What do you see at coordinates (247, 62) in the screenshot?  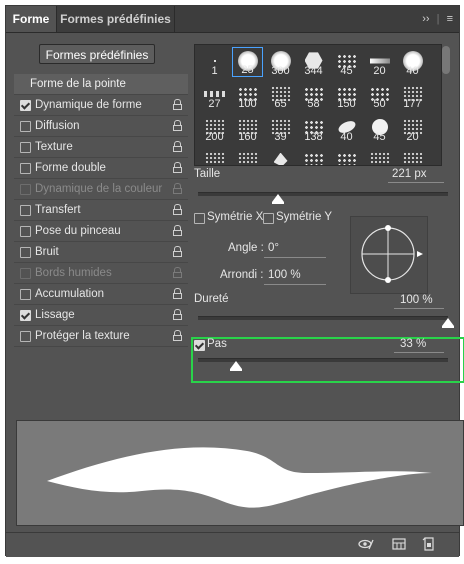 I see `brush-thumbnail: 25` at bounding box center [247, 62].